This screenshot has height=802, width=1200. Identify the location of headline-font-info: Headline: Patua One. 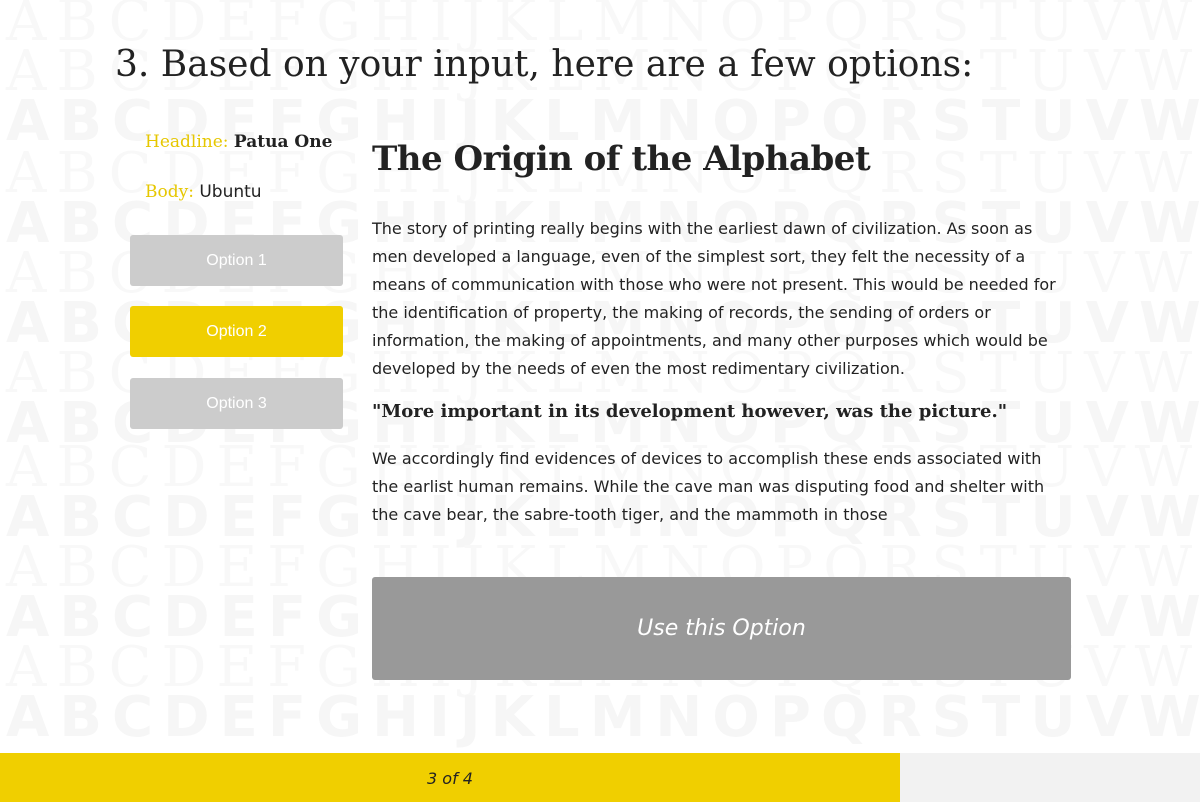
(238, 142).